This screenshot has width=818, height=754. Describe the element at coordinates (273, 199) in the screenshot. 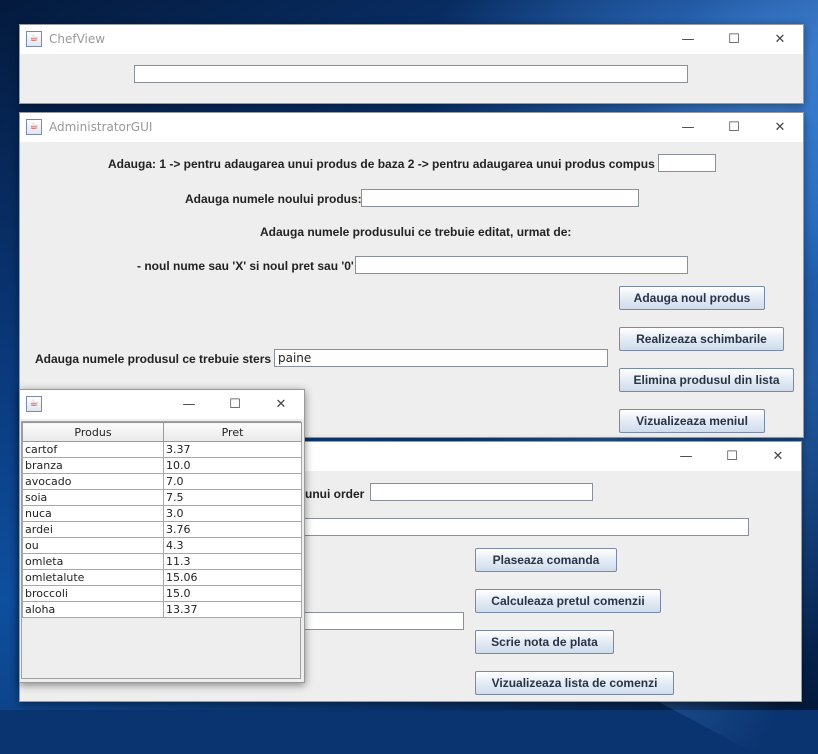

I see `new-product-name-label: Adauga numele noului produs:` at that location.